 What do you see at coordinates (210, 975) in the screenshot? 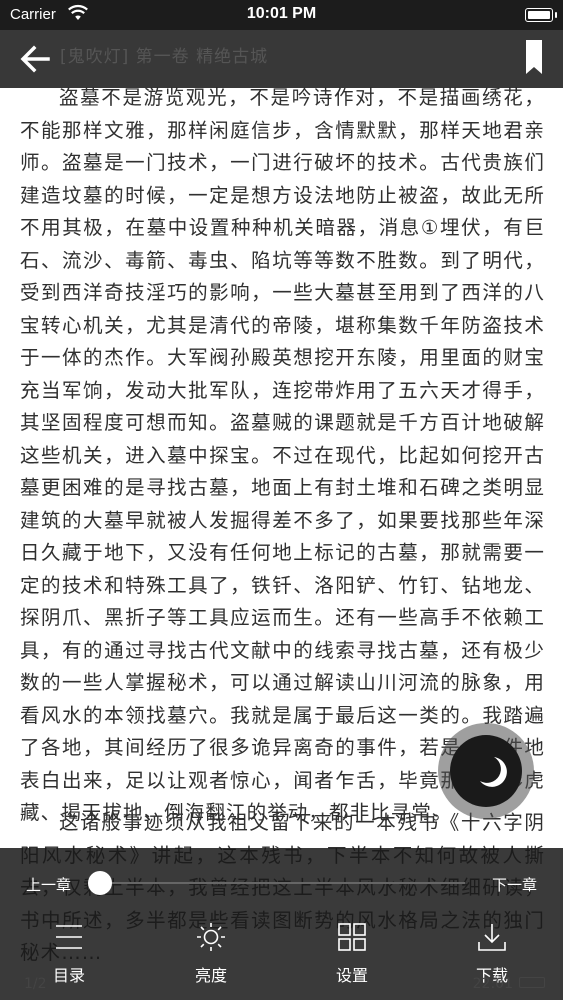
I see `menu-brightness-label: 亮度` at bounding box center [210, 975].